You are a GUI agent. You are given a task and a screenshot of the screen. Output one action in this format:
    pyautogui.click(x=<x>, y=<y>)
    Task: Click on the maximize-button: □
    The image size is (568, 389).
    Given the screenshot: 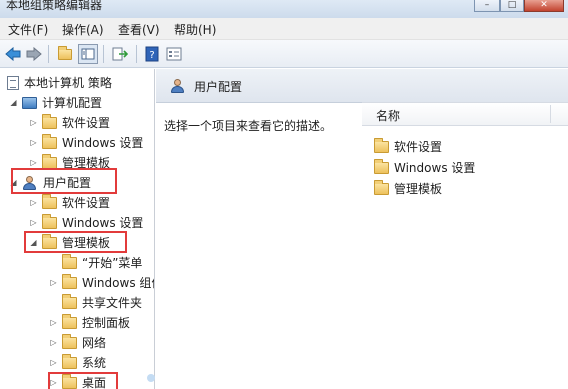 What is the action you would take?
    pyautogui.click(x=512, y=6)
    